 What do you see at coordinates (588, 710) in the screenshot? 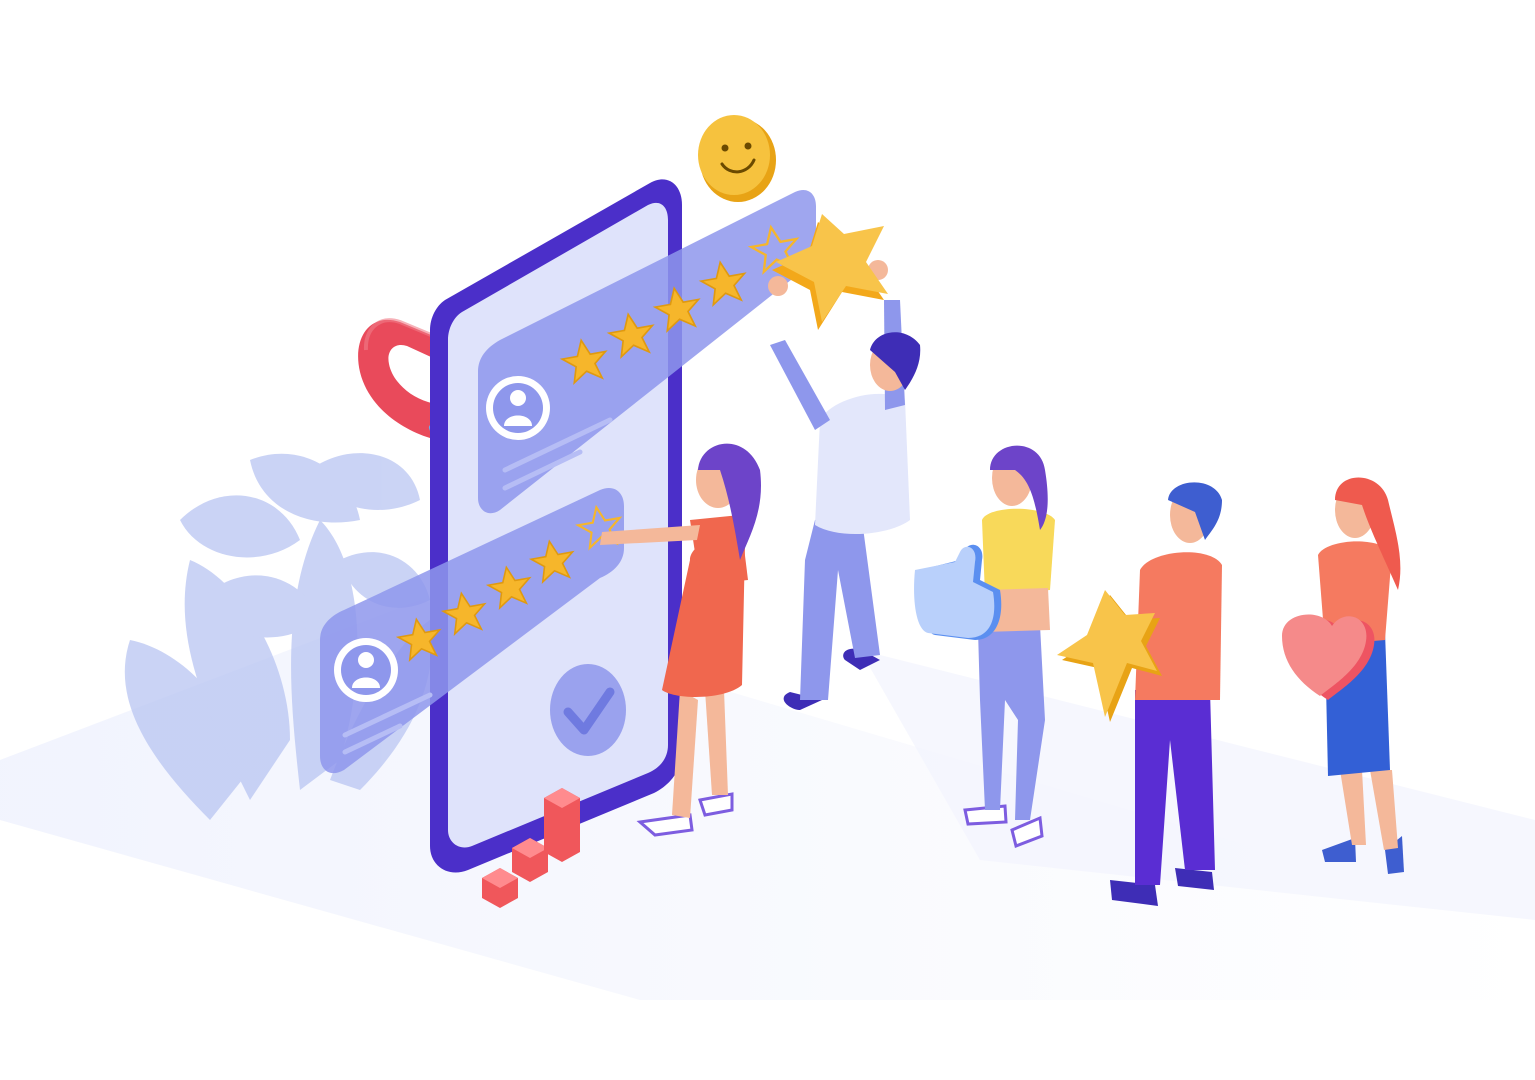
I see `check-icon` at bounding box center [588, 710].